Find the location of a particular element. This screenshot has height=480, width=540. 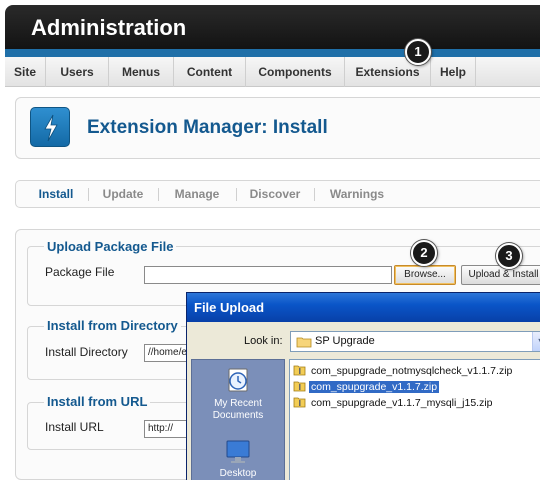

file-item: com_spupgrade_notmysqlcheck_v1.1.7.zip is located at coordinates (403, 371).